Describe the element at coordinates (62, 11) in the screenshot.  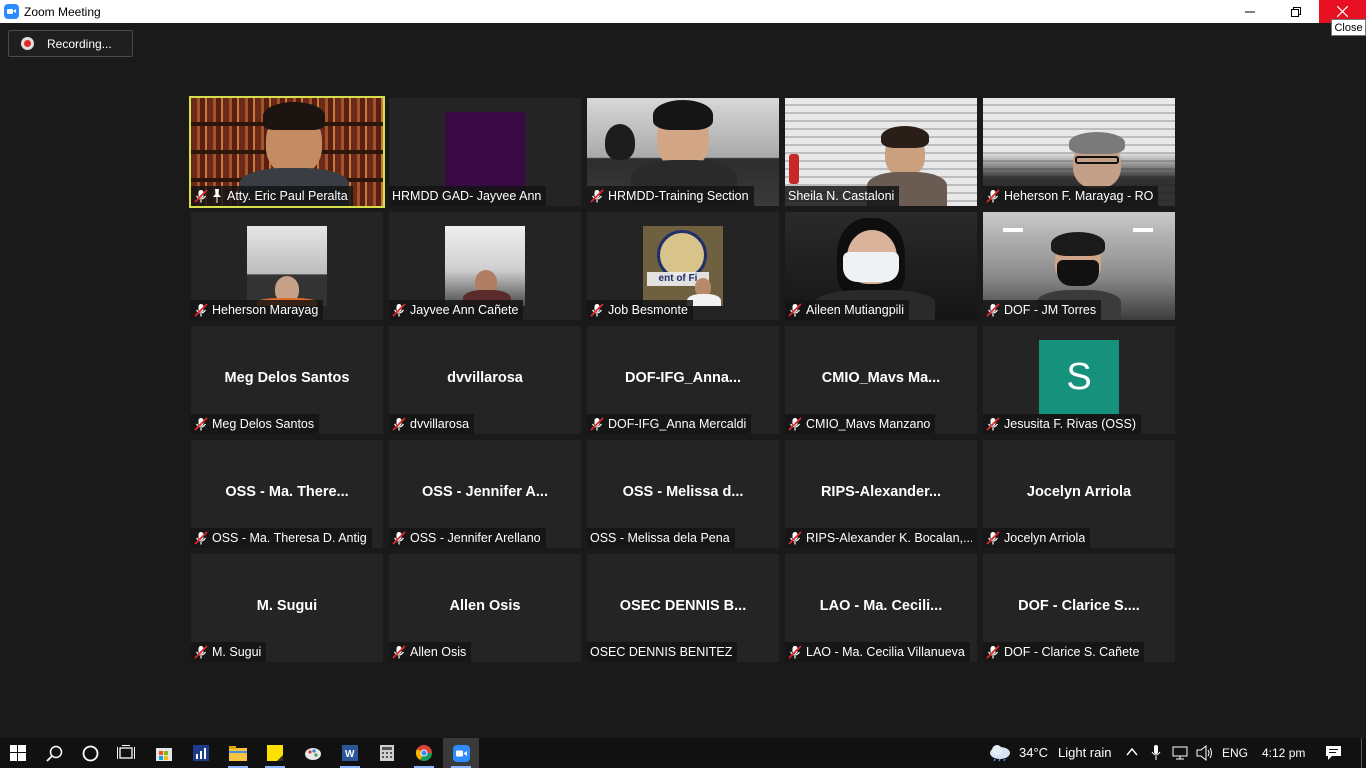
I see `window-title: Zoom Meeting` at that location.